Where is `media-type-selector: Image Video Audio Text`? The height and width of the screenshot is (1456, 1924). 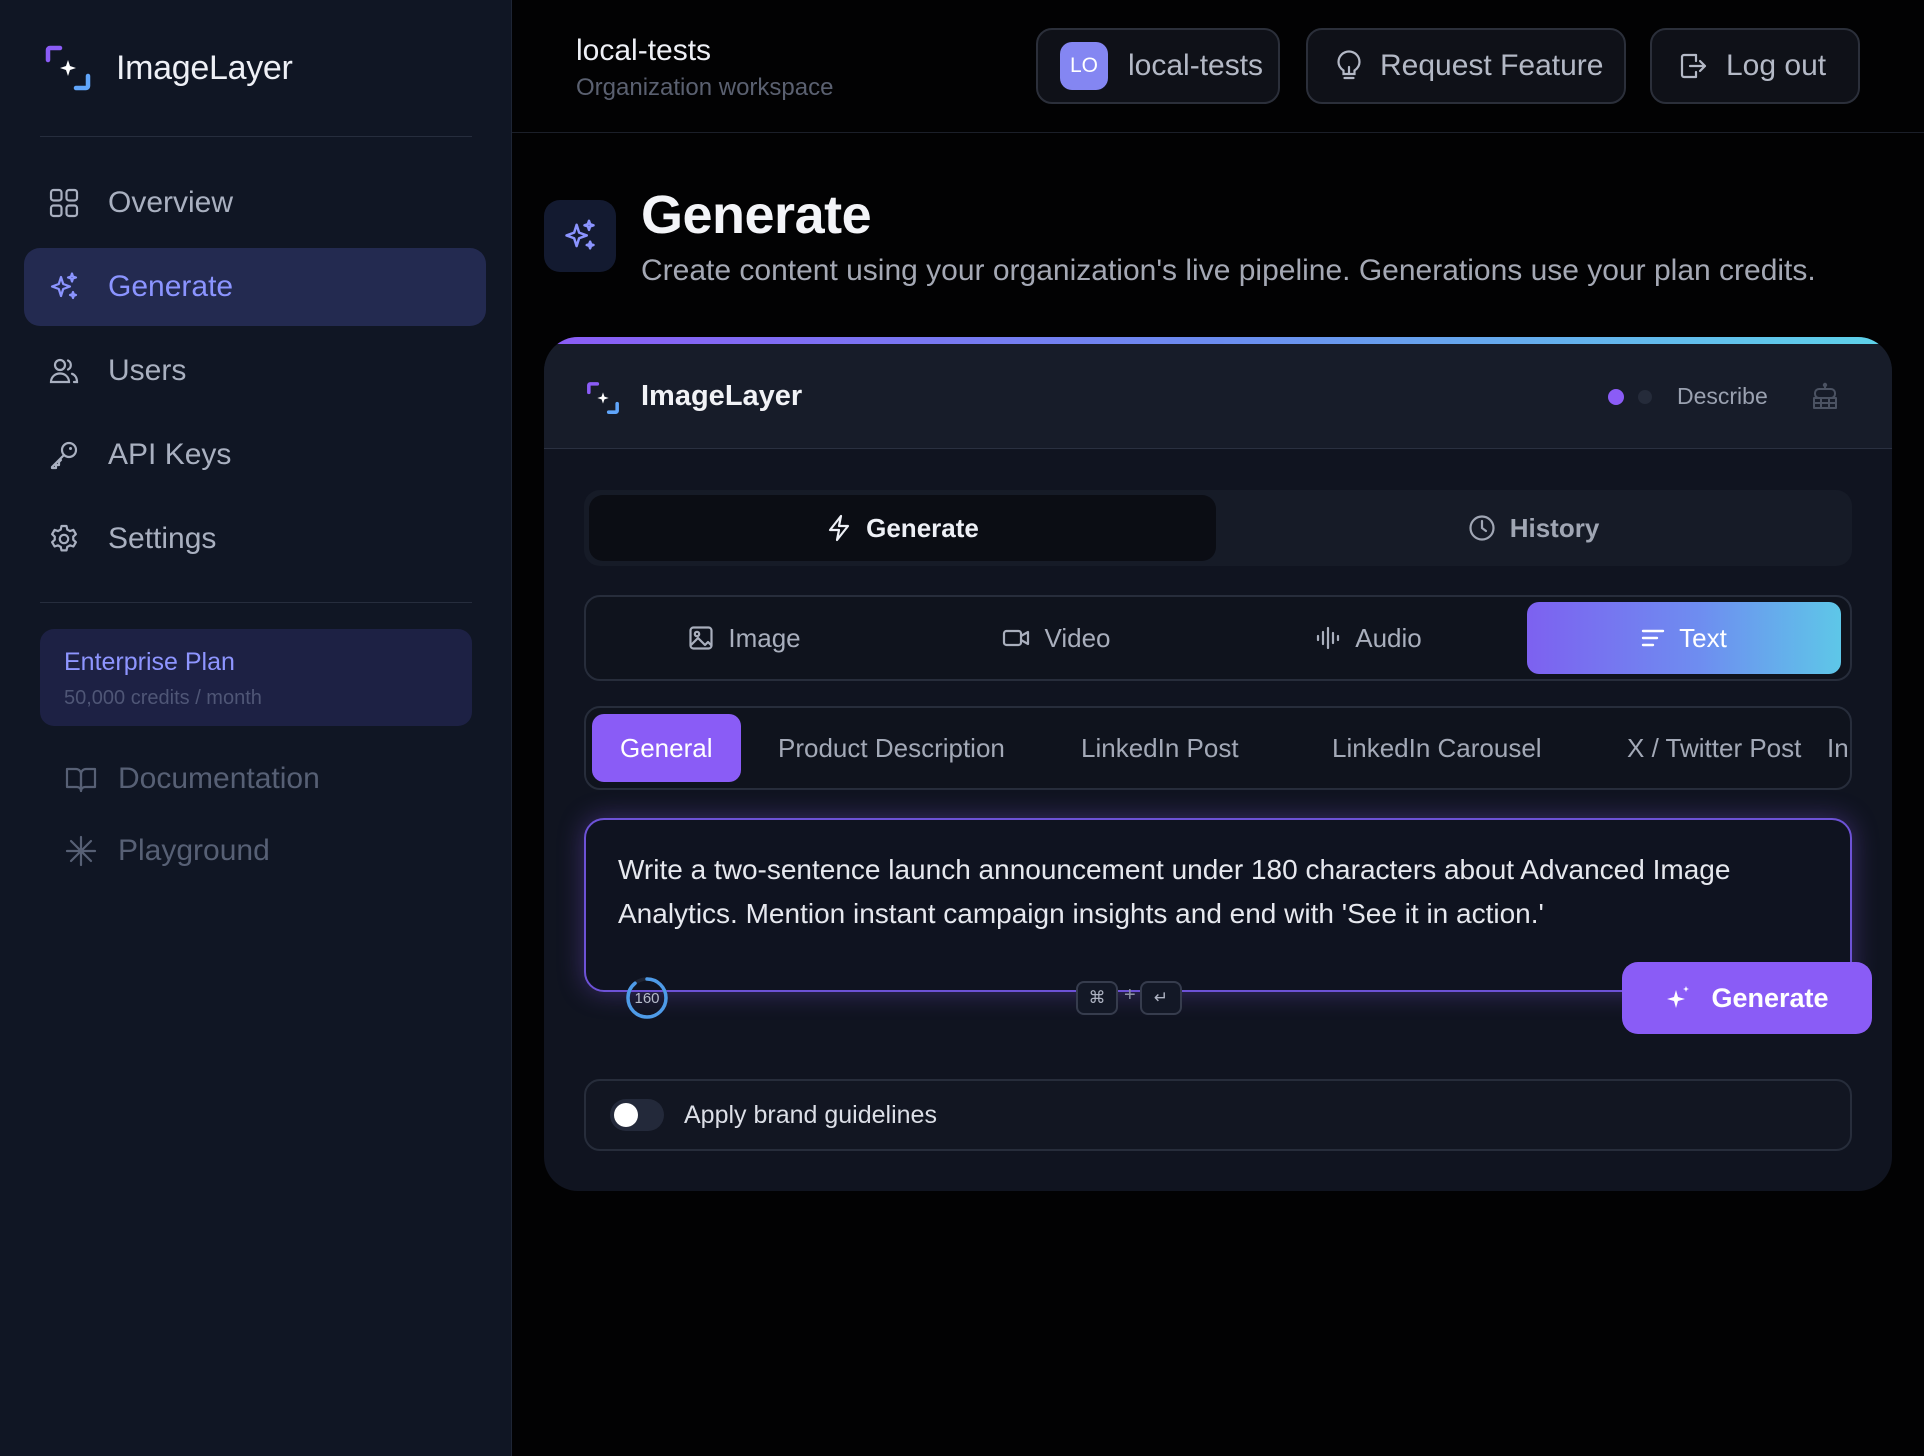
media-type-selector: Image Video Audio Text is located at coordinates (1218, 638).